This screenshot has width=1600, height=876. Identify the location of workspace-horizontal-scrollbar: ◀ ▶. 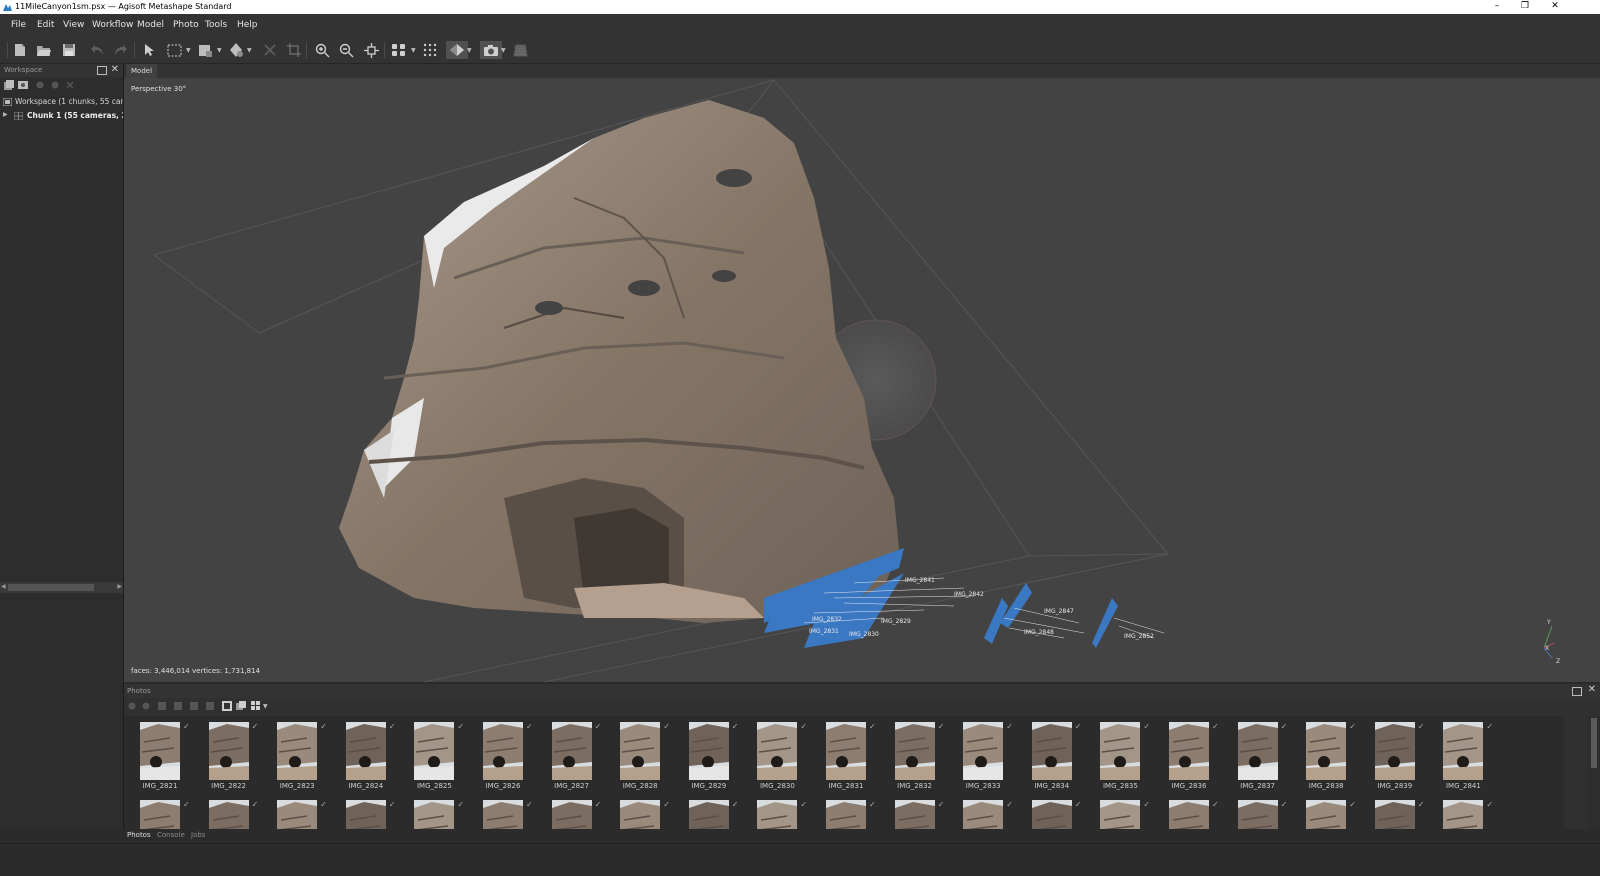
(61, 587).